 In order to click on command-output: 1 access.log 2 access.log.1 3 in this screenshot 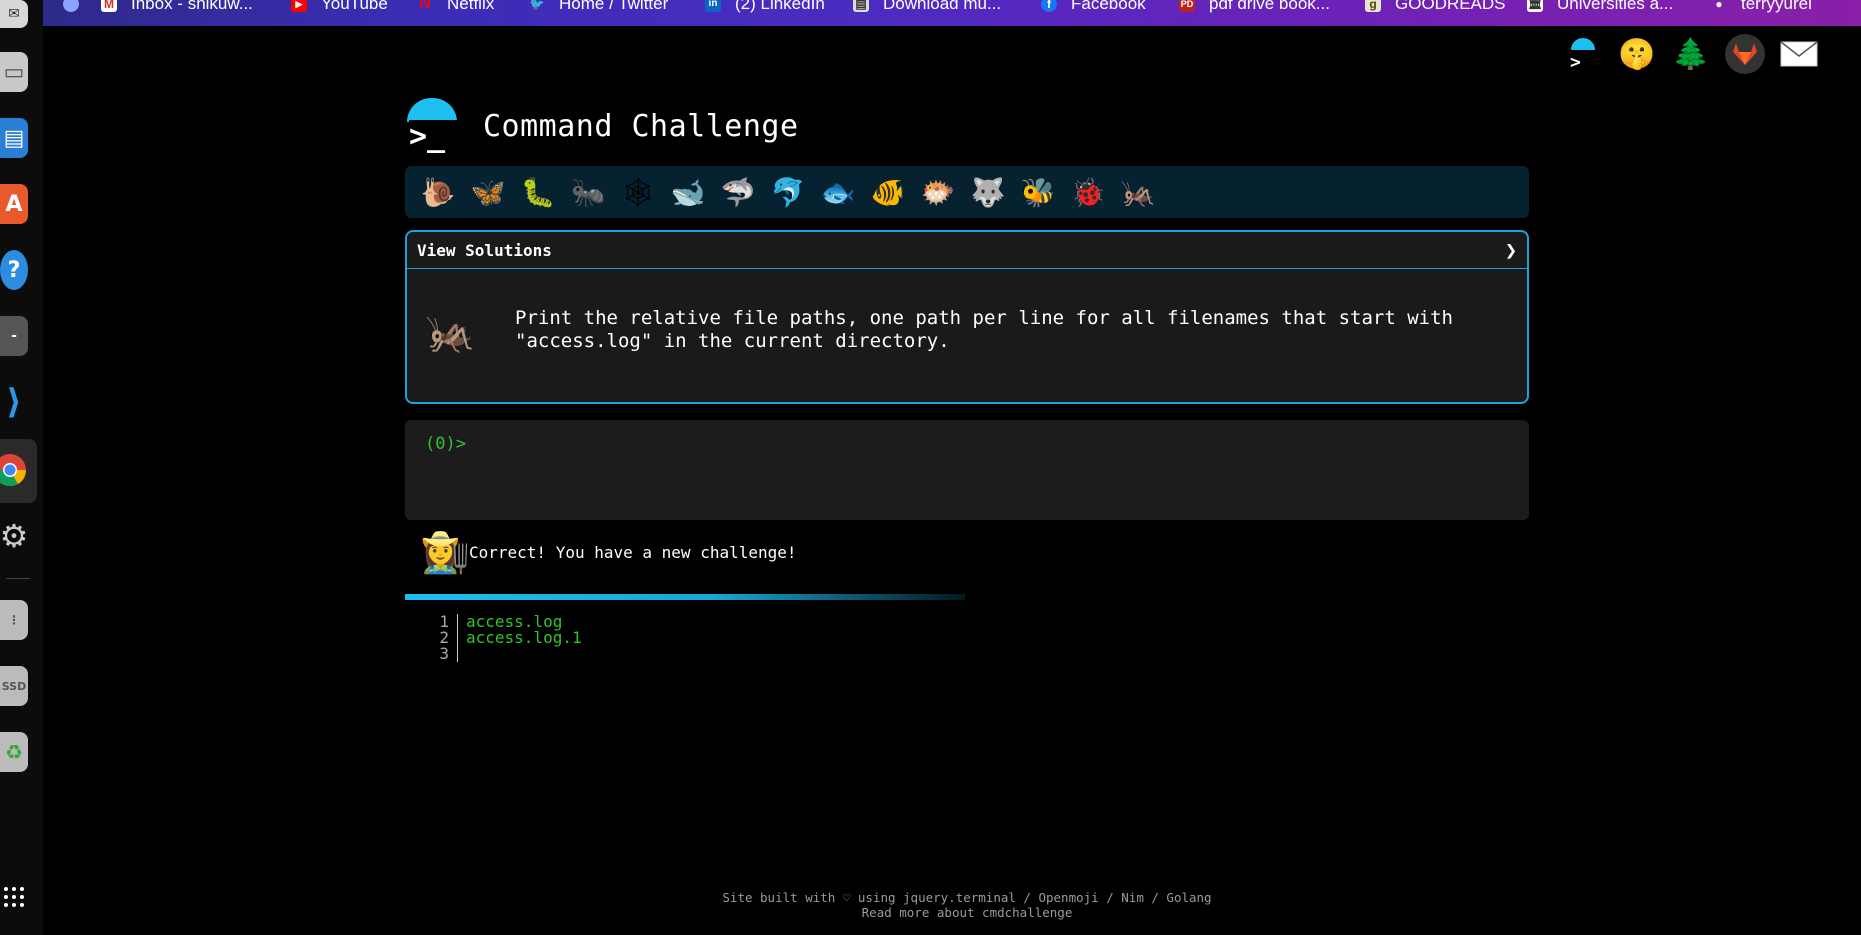, I will do `click(493, 638)`.